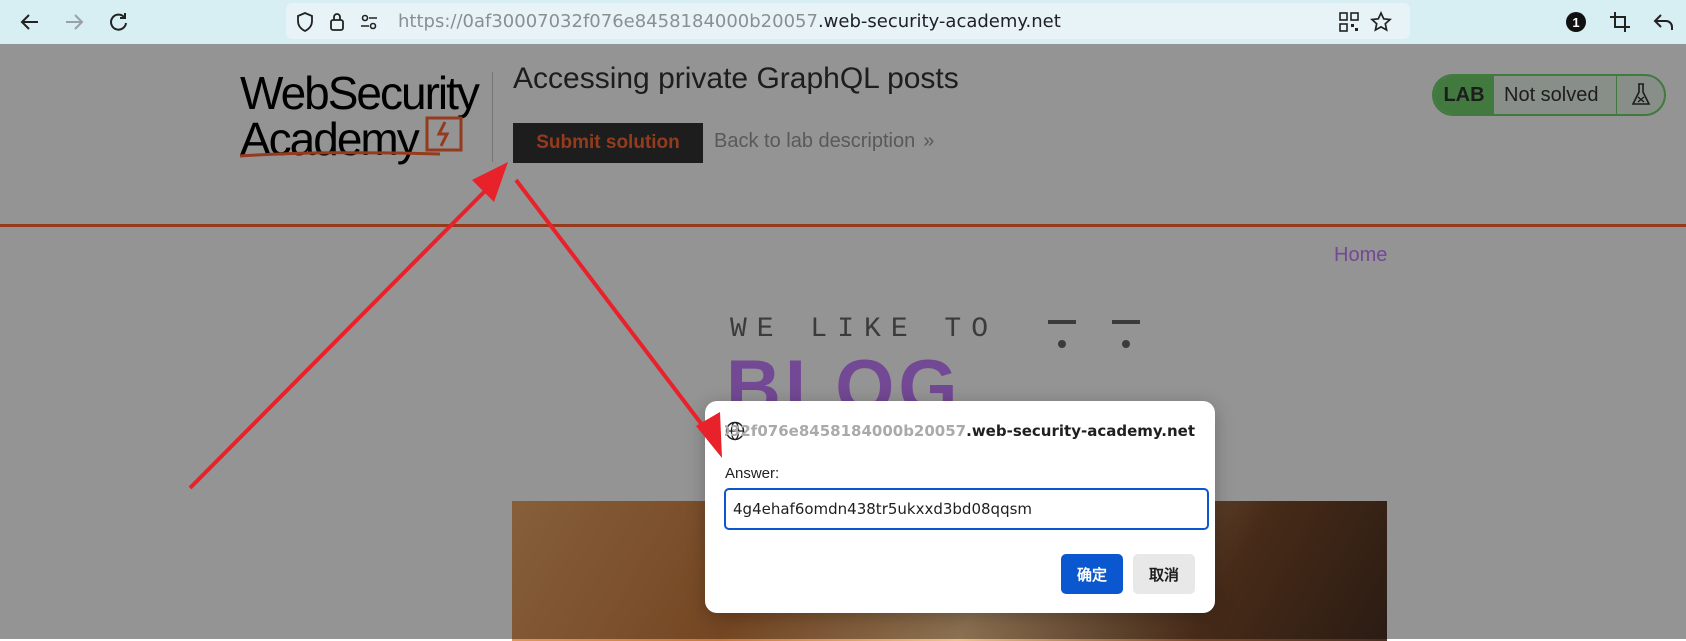 The width and height of the screenshot is (1686, 641). Describe the element at coordinates (74, 22) in the screenshot. I see `forward-arrow-icon` at that location.